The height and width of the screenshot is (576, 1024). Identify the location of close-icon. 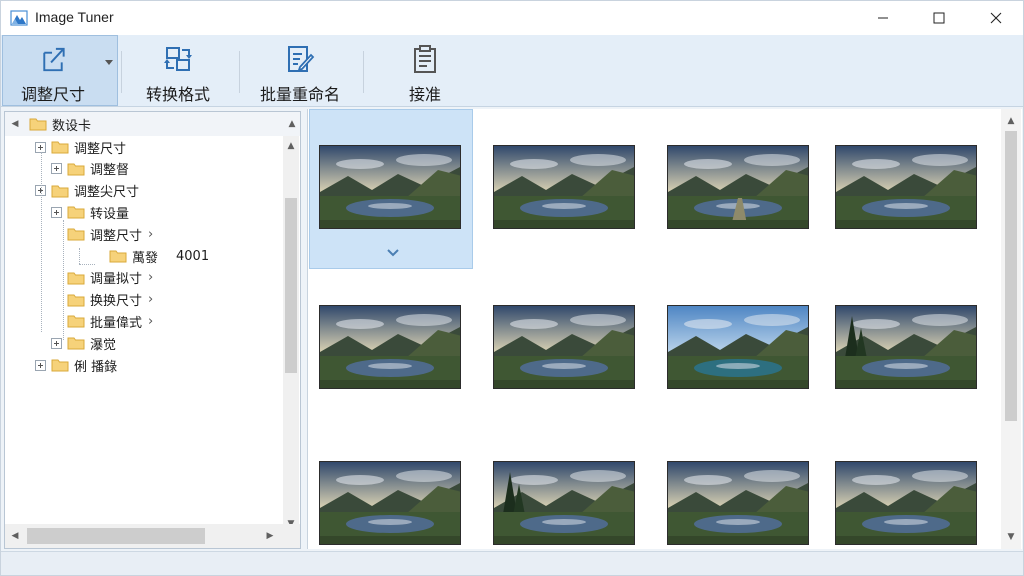
(996, 18).